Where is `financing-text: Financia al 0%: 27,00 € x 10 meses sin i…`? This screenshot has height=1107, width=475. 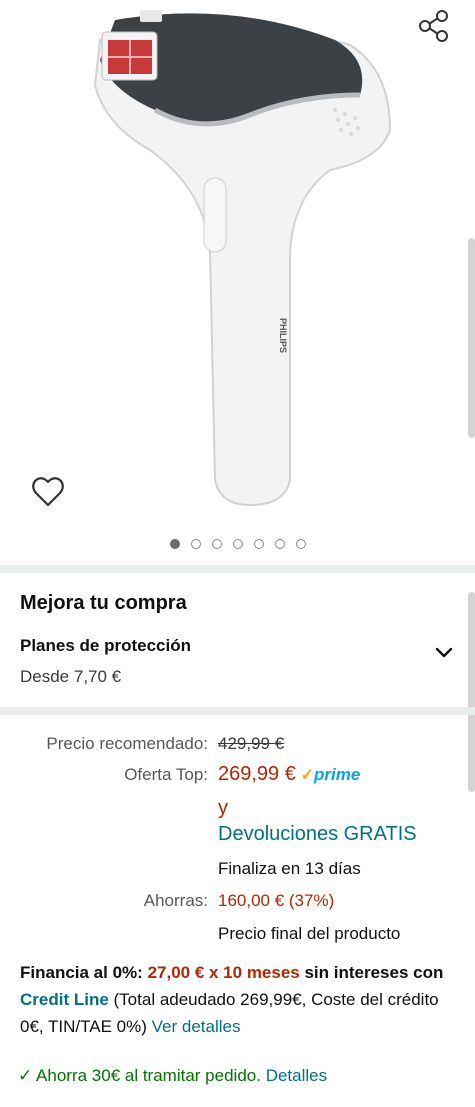 financing-text: Financia al 0%: 27,00 € x 10 meses sin i… is located at coordinates (240, 999).